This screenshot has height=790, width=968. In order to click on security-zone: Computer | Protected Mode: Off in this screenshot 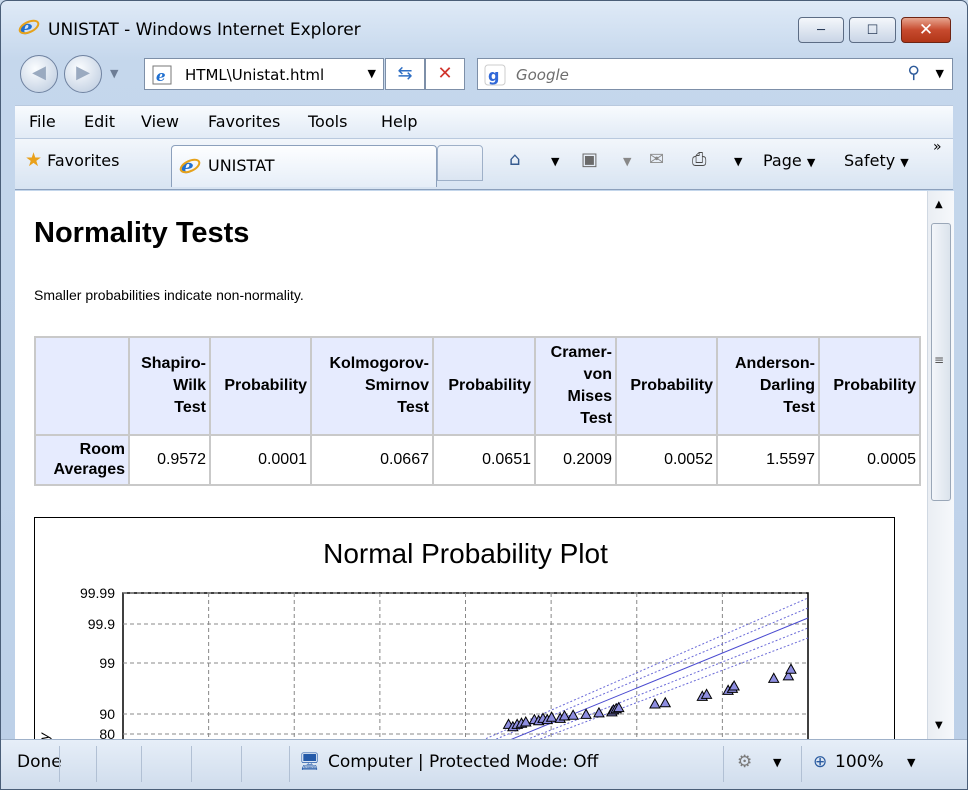, I will do `click(463, 762)`.